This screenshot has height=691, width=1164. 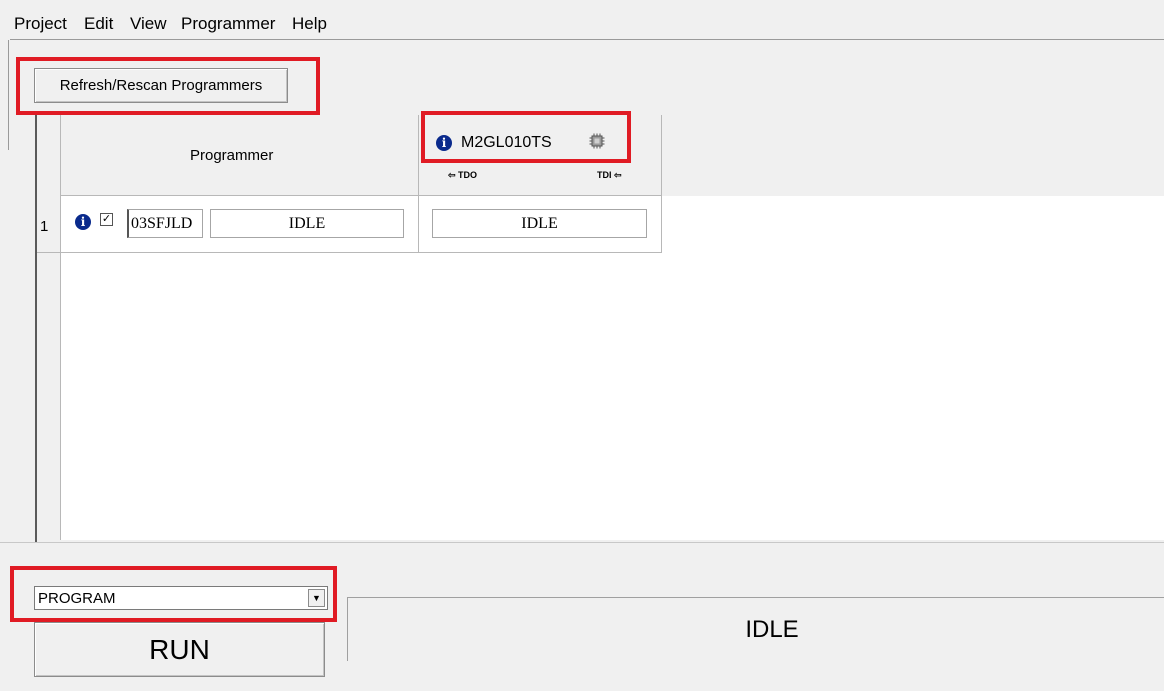 What do you see at coordinates (587, 39) in the screenshot?
I see `menu-divider` at bounding box center [587, 39].